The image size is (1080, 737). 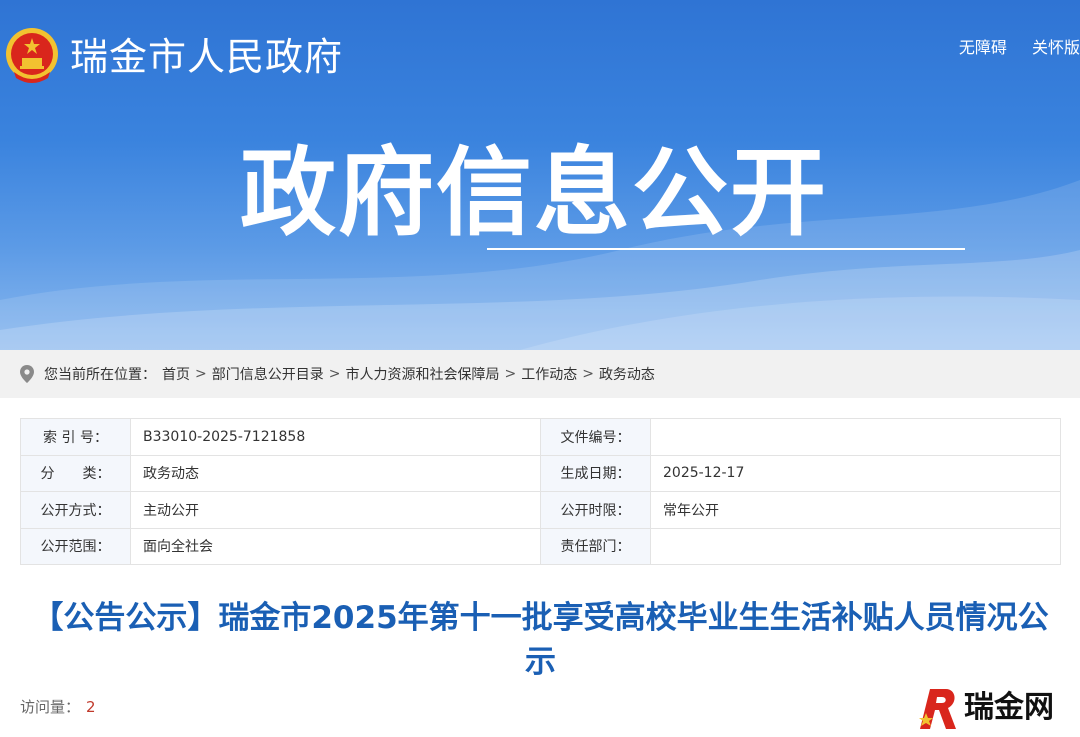 What do you see at coordinates (855, 473) in the screenshot?
I see `created-date-value: 2025-12-17` at bounding box center [855, 473].